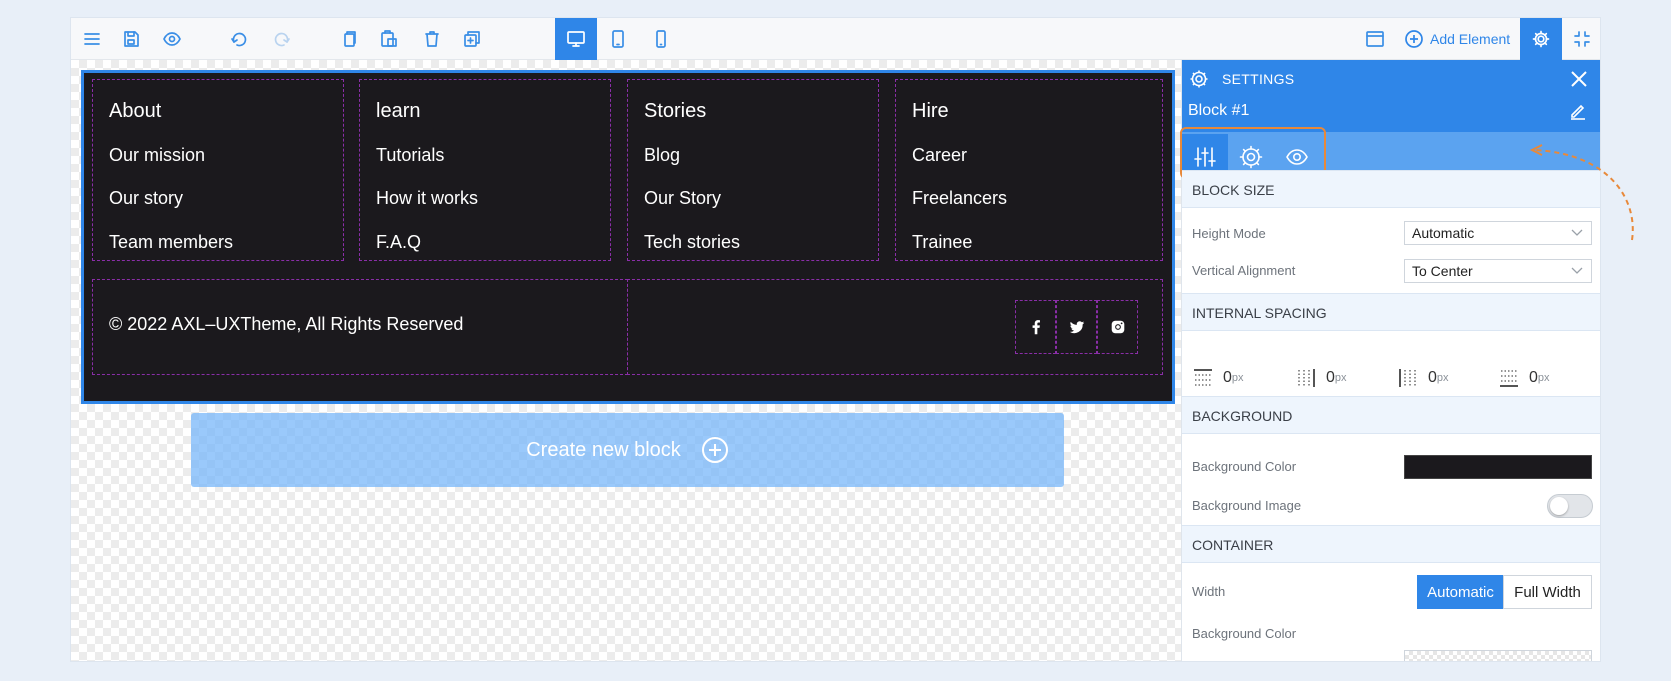 This screenshot has width=1671, height=681. What do you see at coordinates (1229, 233) in the screenshot?
I see `height-mode-label: Height Mode` at bounding box center [1229, 233].